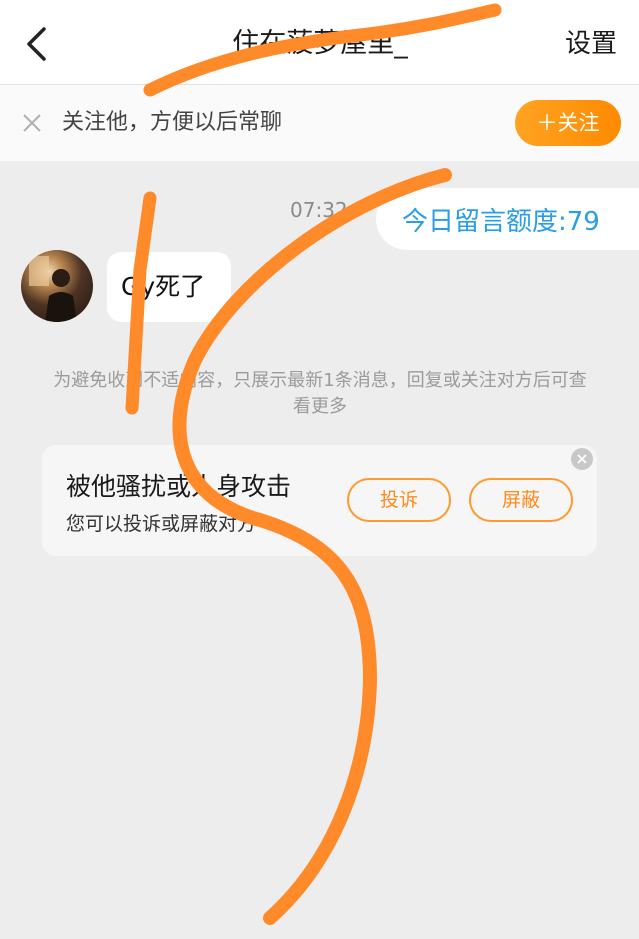 The height and width of the screenshot is (939, 639). I want to click on back-button, so click(36, 44).